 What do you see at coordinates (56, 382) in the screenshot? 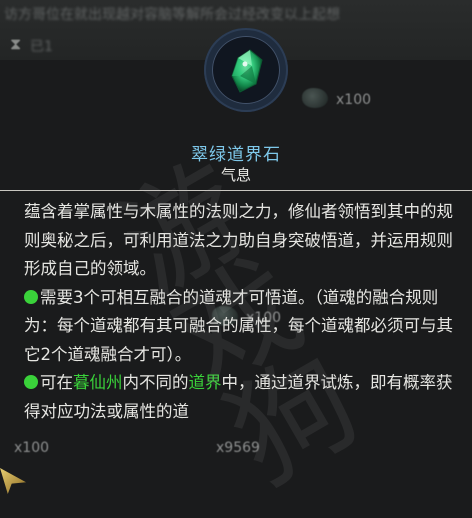
I see `source-text-a: 可在` at bounding box center [56, 382].